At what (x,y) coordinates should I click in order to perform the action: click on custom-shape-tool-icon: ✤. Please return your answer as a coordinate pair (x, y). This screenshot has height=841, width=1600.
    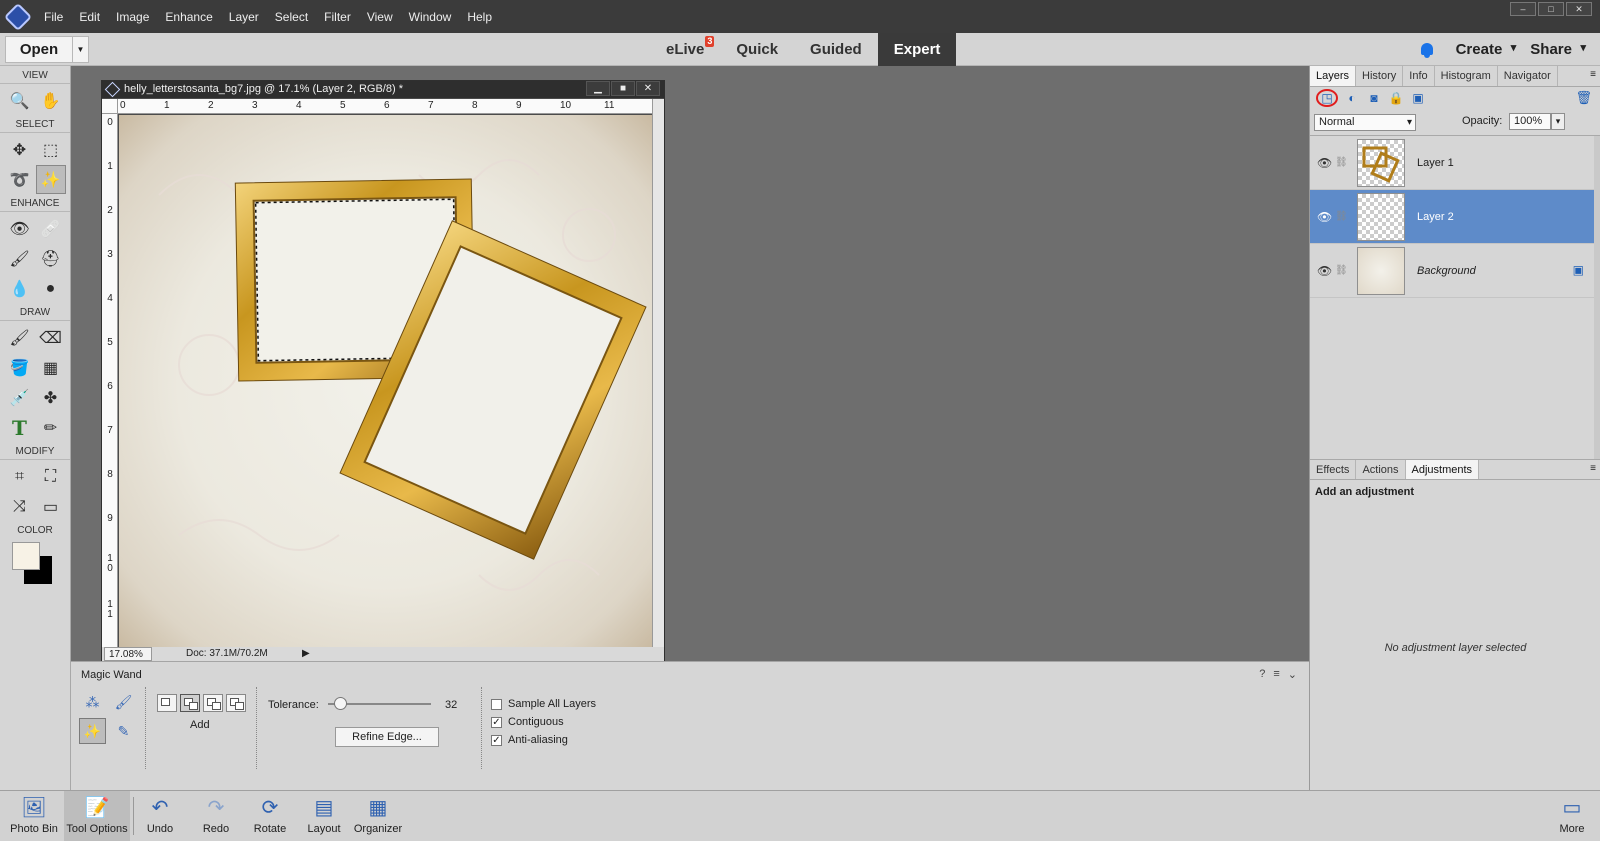
    Looking at the image, I should click on (51, 397).